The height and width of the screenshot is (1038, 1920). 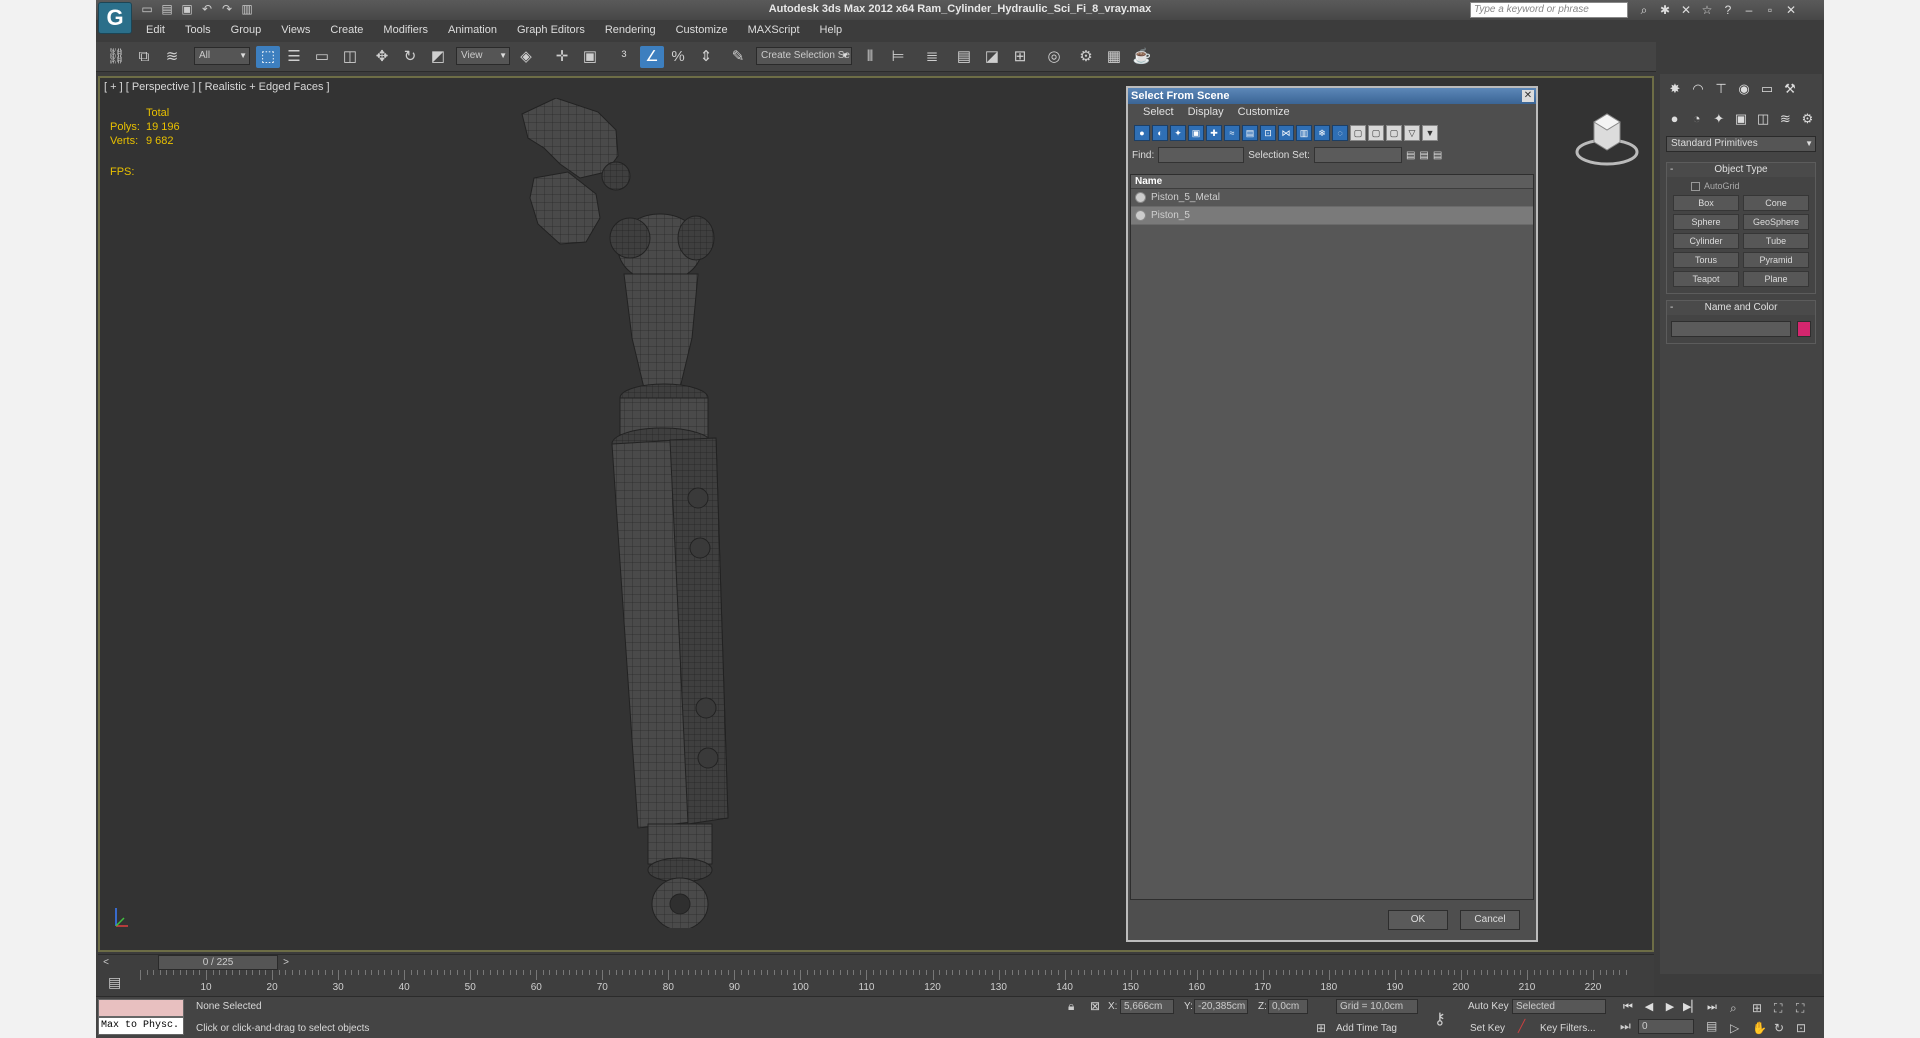 What do you see at coordinates (1607, 138) in the screenshot?
I see `viewcube-icon` at bounding box center [1607, 138].